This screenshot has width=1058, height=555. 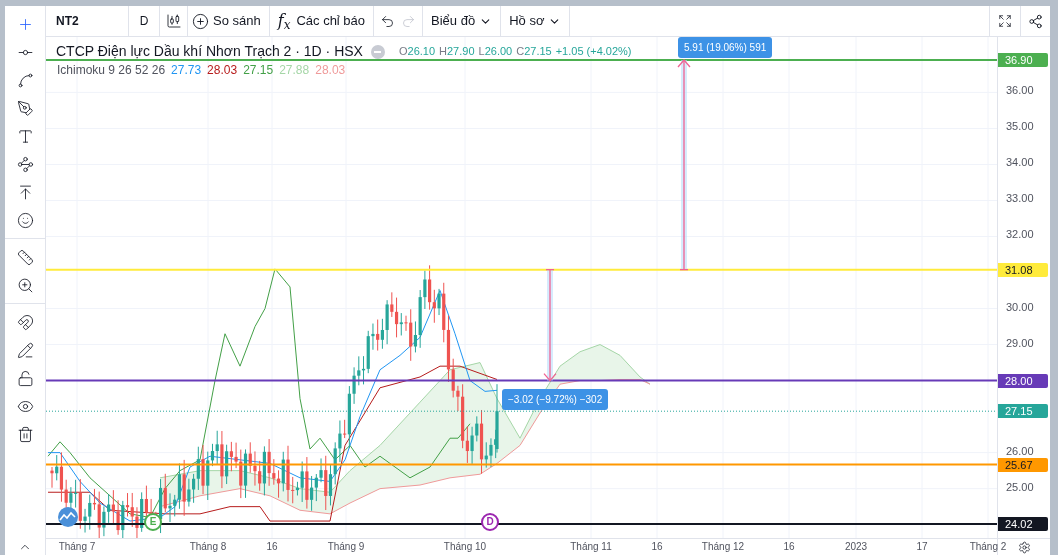 What do you see at coordinates (1023, 269) in the screenshot?
I see `price-label: 31.08` at bounding box center [1023, 269].